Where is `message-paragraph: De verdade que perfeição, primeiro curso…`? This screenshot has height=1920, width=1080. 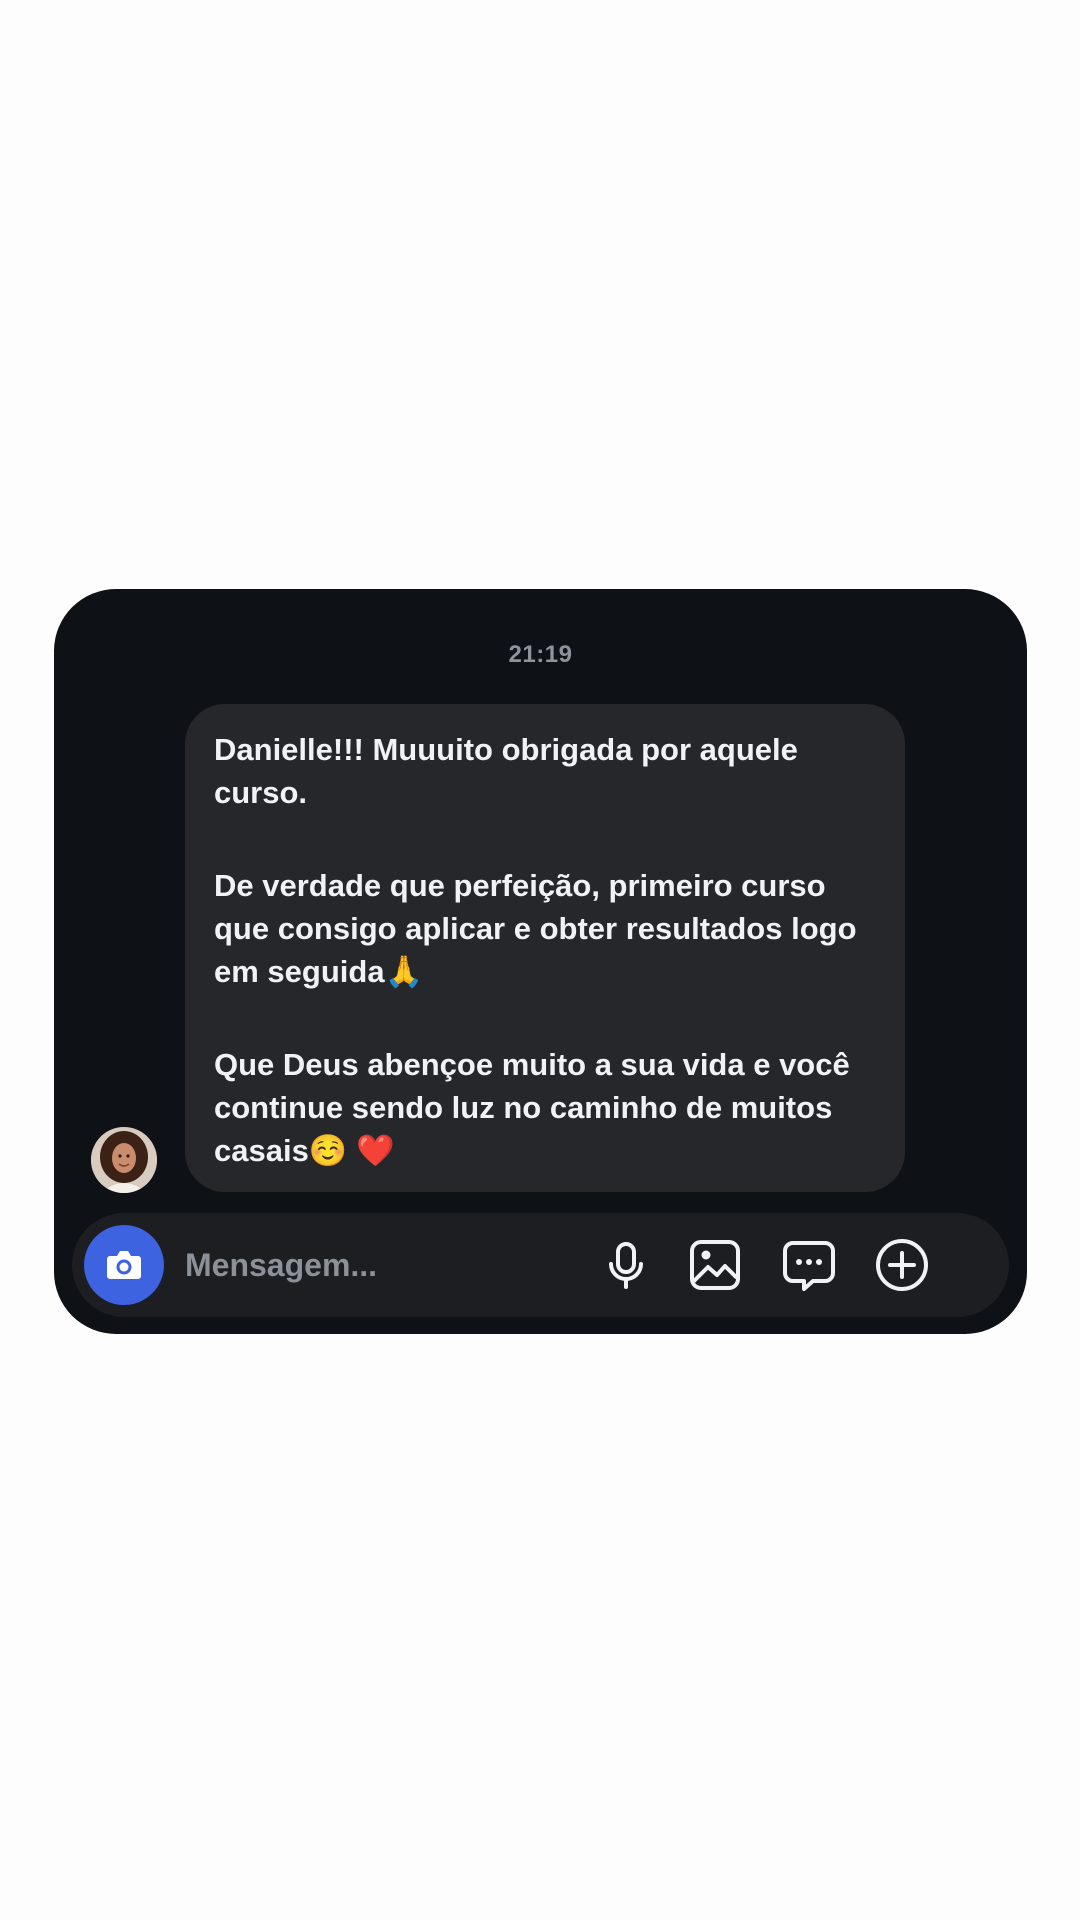
message-paragraph: De verdade que perfeição, primeiro curso… is located at coordinates (545, 928).